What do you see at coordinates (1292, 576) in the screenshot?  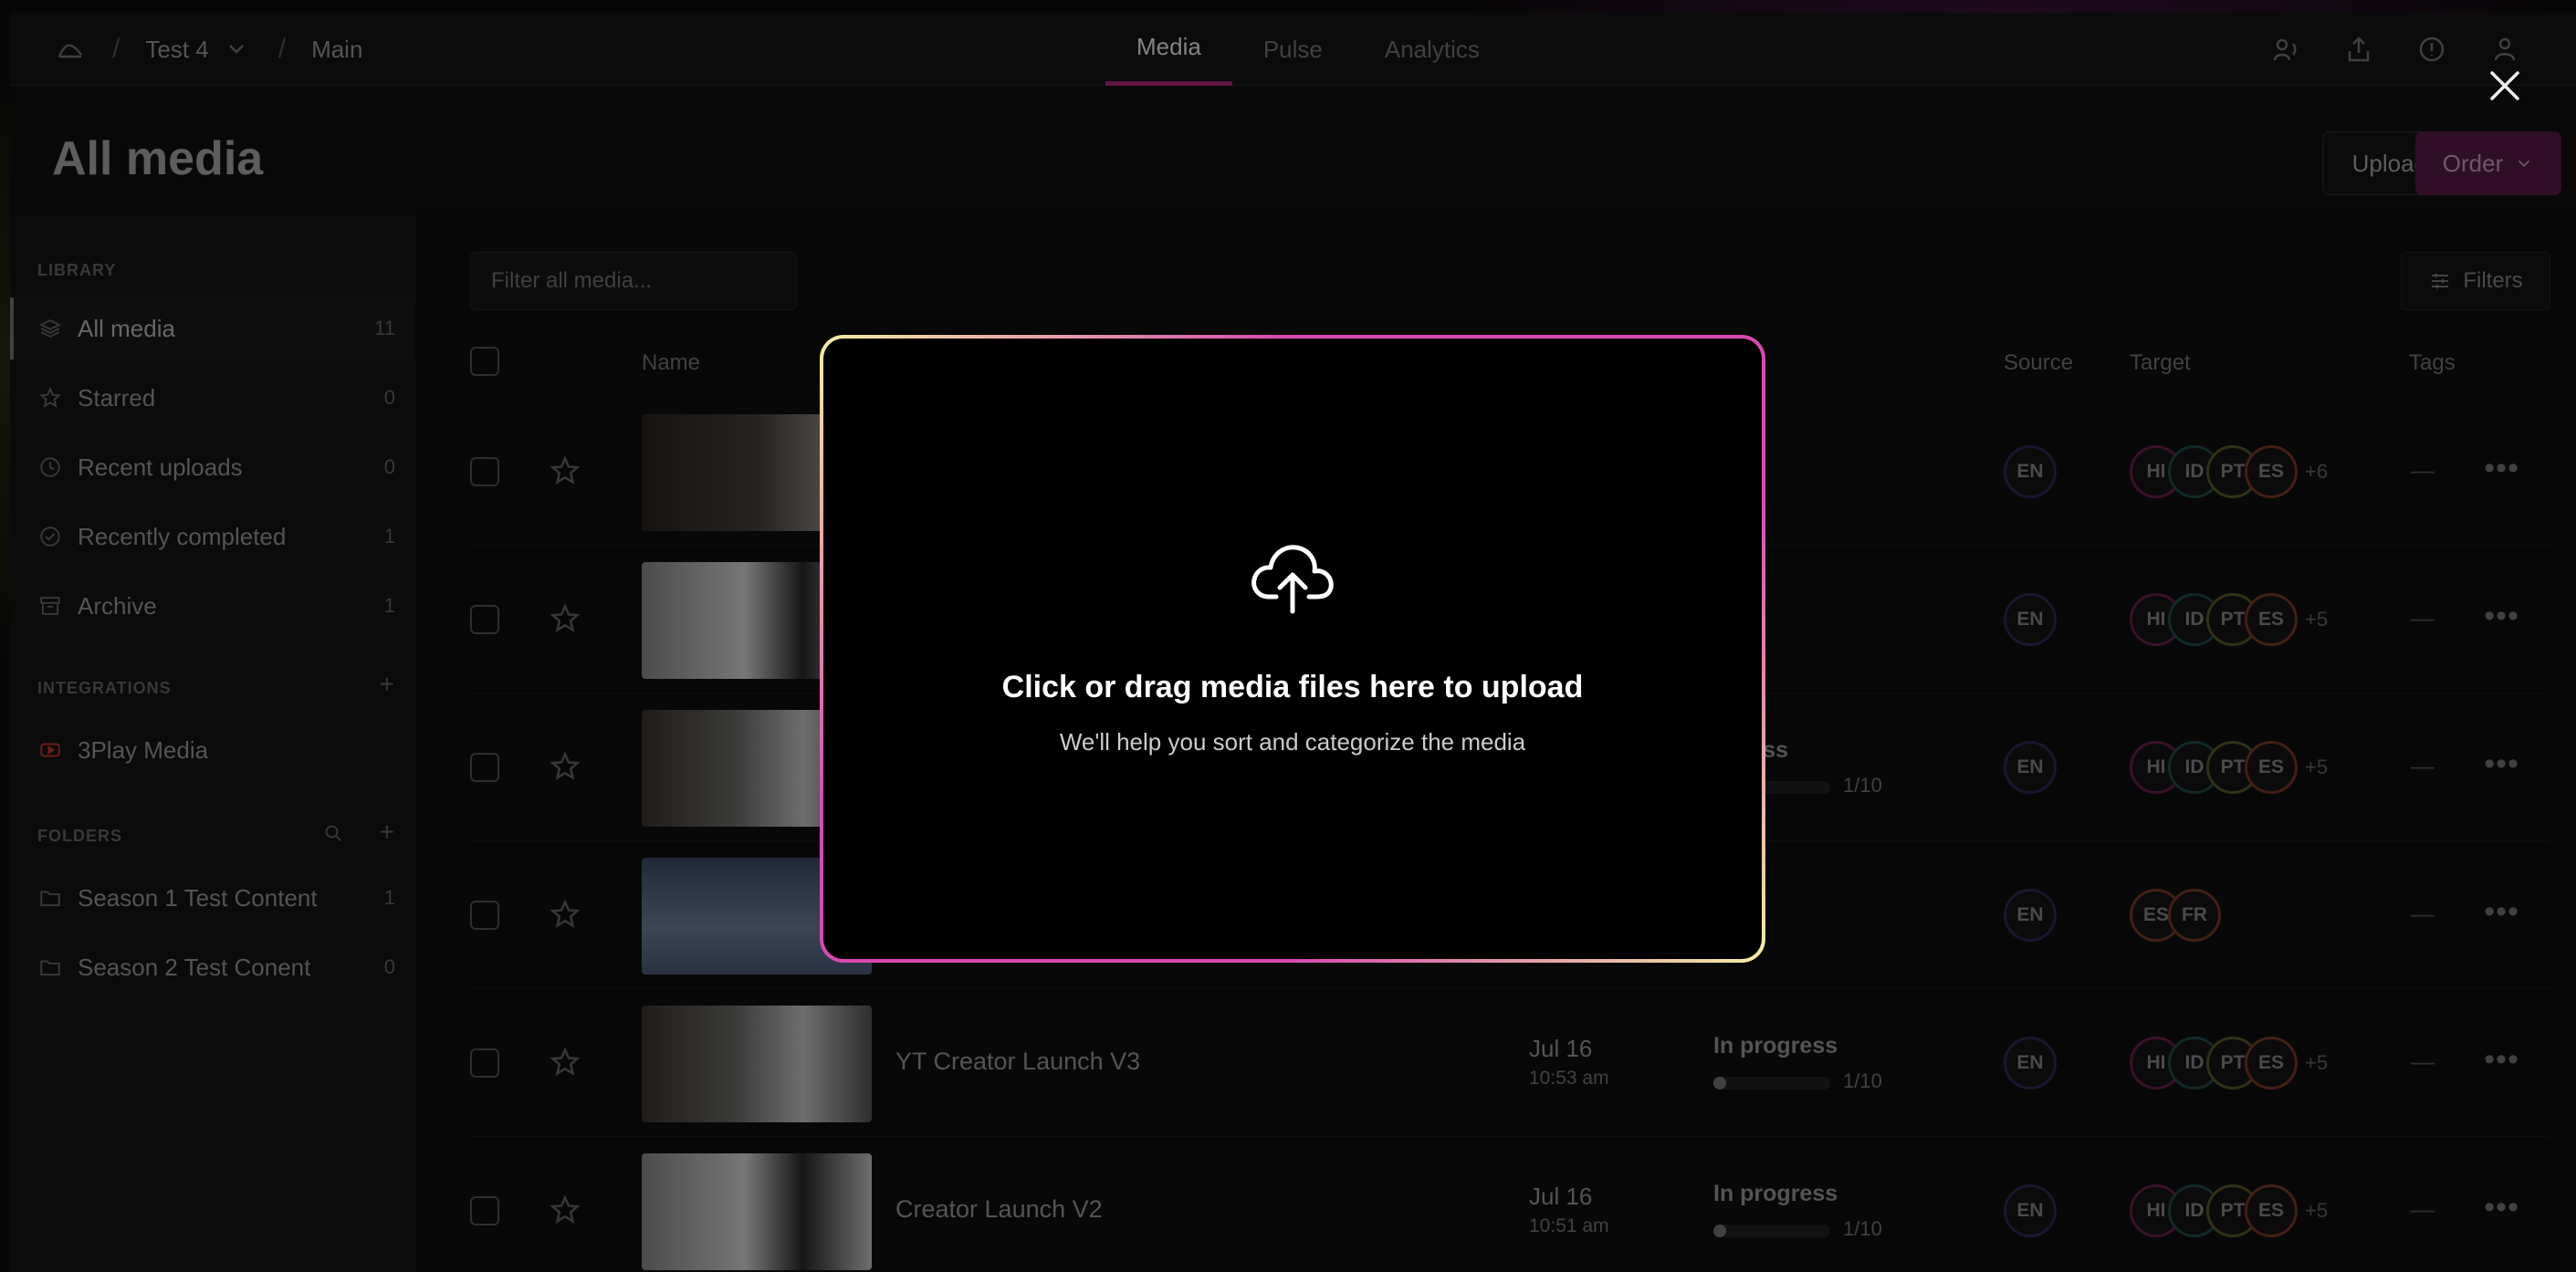 I see `cloud-upload-icon` at bounding box center [1292, 576].